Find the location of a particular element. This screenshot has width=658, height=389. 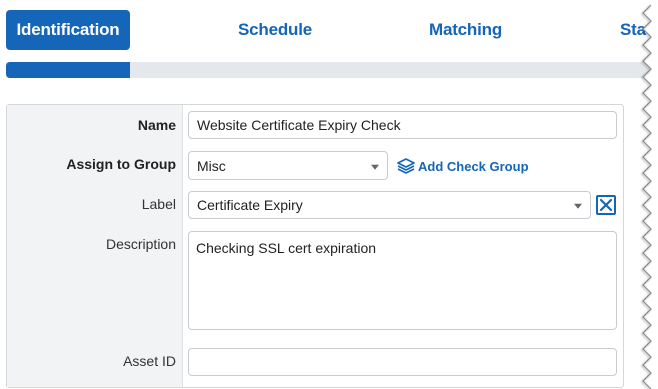

add-check-group-label: Add Check Group is located at coordinates (473, 166).